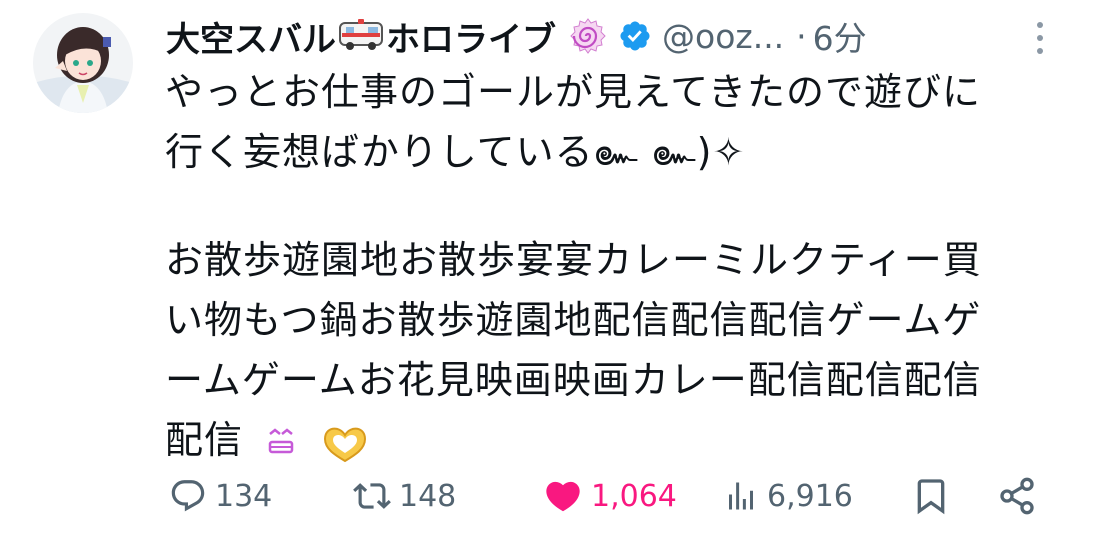 The image size is (1096, 544). I want to click on tweet-line: い物もつ鍋お散歩遊園地配信配信配信ゲームゲ, so click(573, 320).